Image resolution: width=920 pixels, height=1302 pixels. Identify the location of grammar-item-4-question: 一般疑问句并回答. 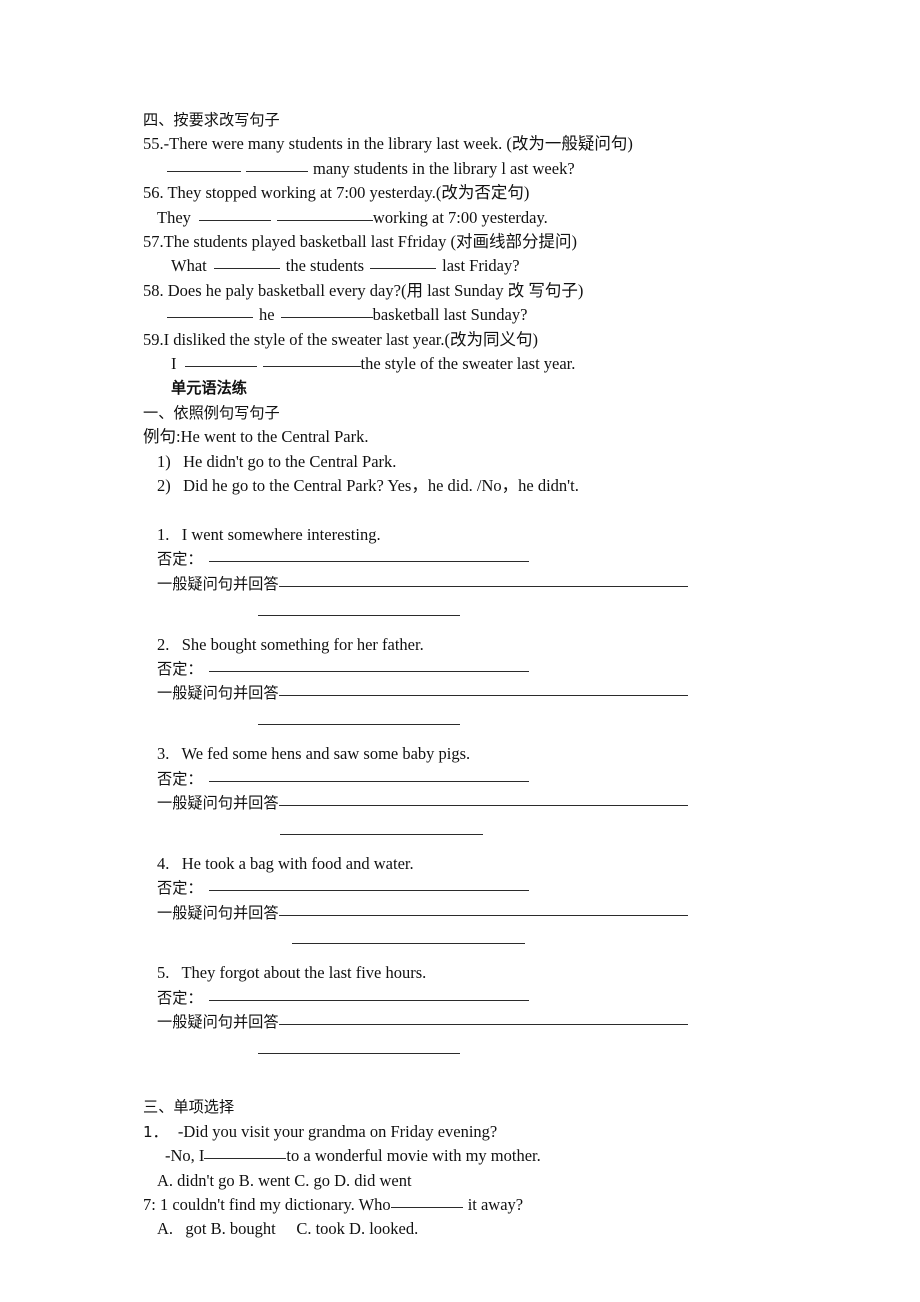
(493, 913).